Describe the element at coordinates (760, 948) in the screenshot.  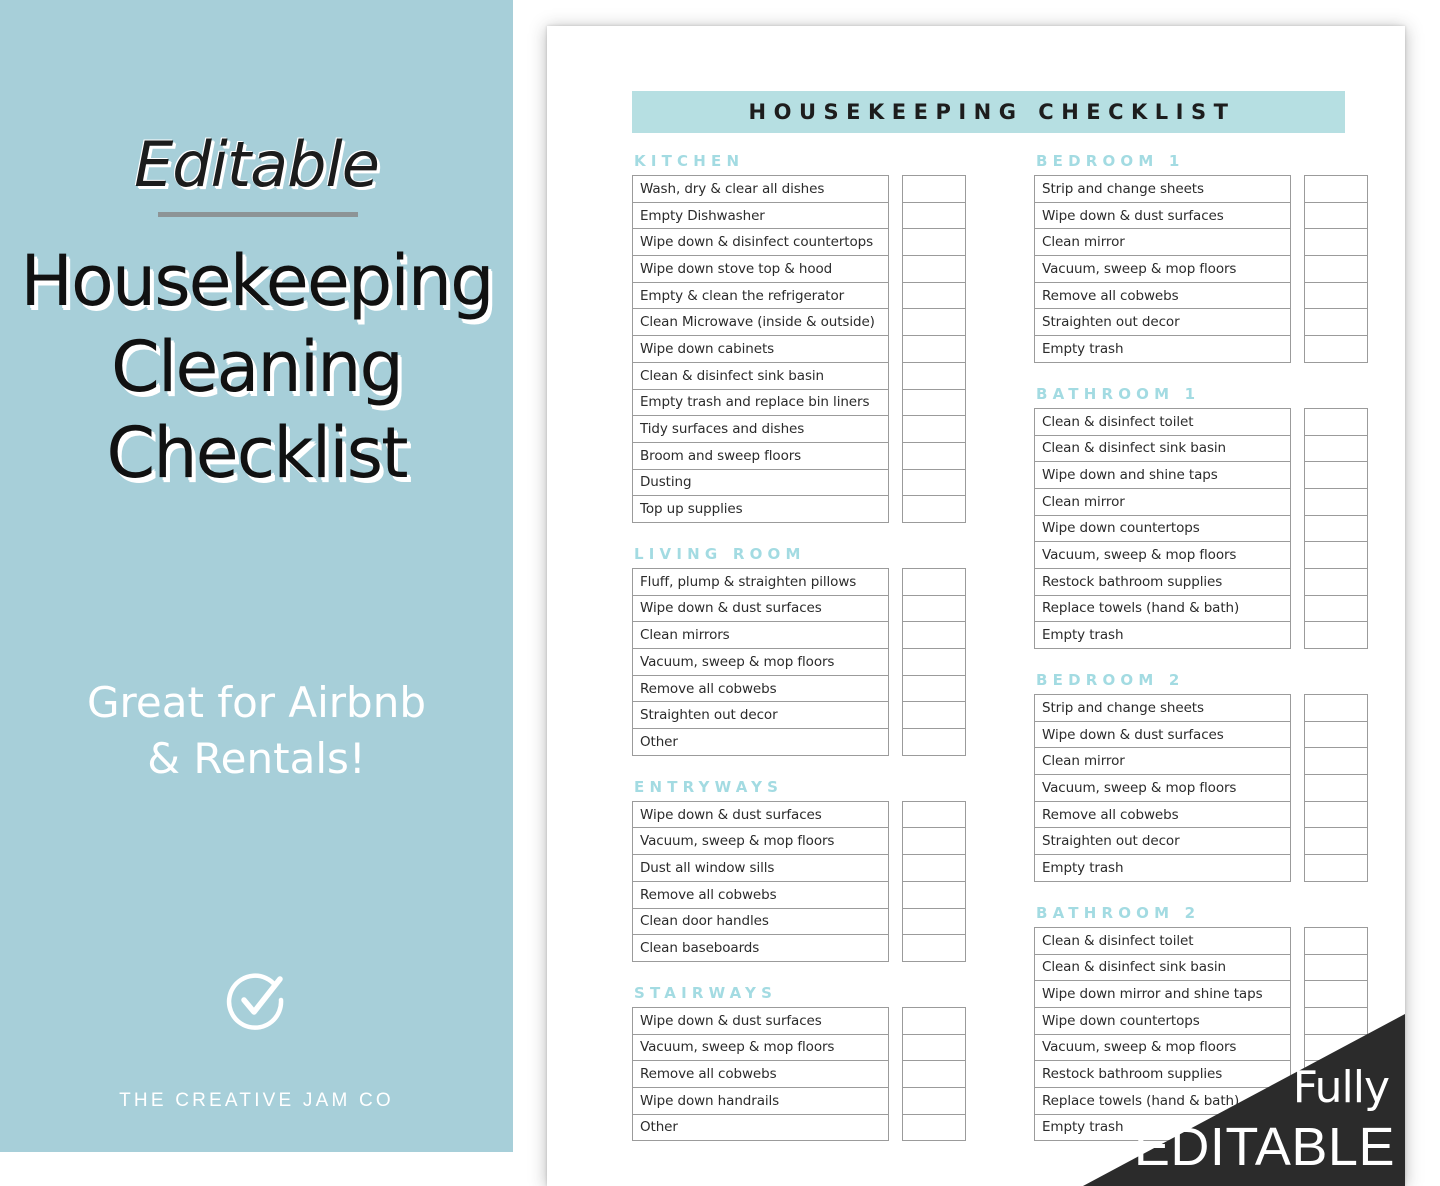
I see `task-row: Clean baseboards` at that location.